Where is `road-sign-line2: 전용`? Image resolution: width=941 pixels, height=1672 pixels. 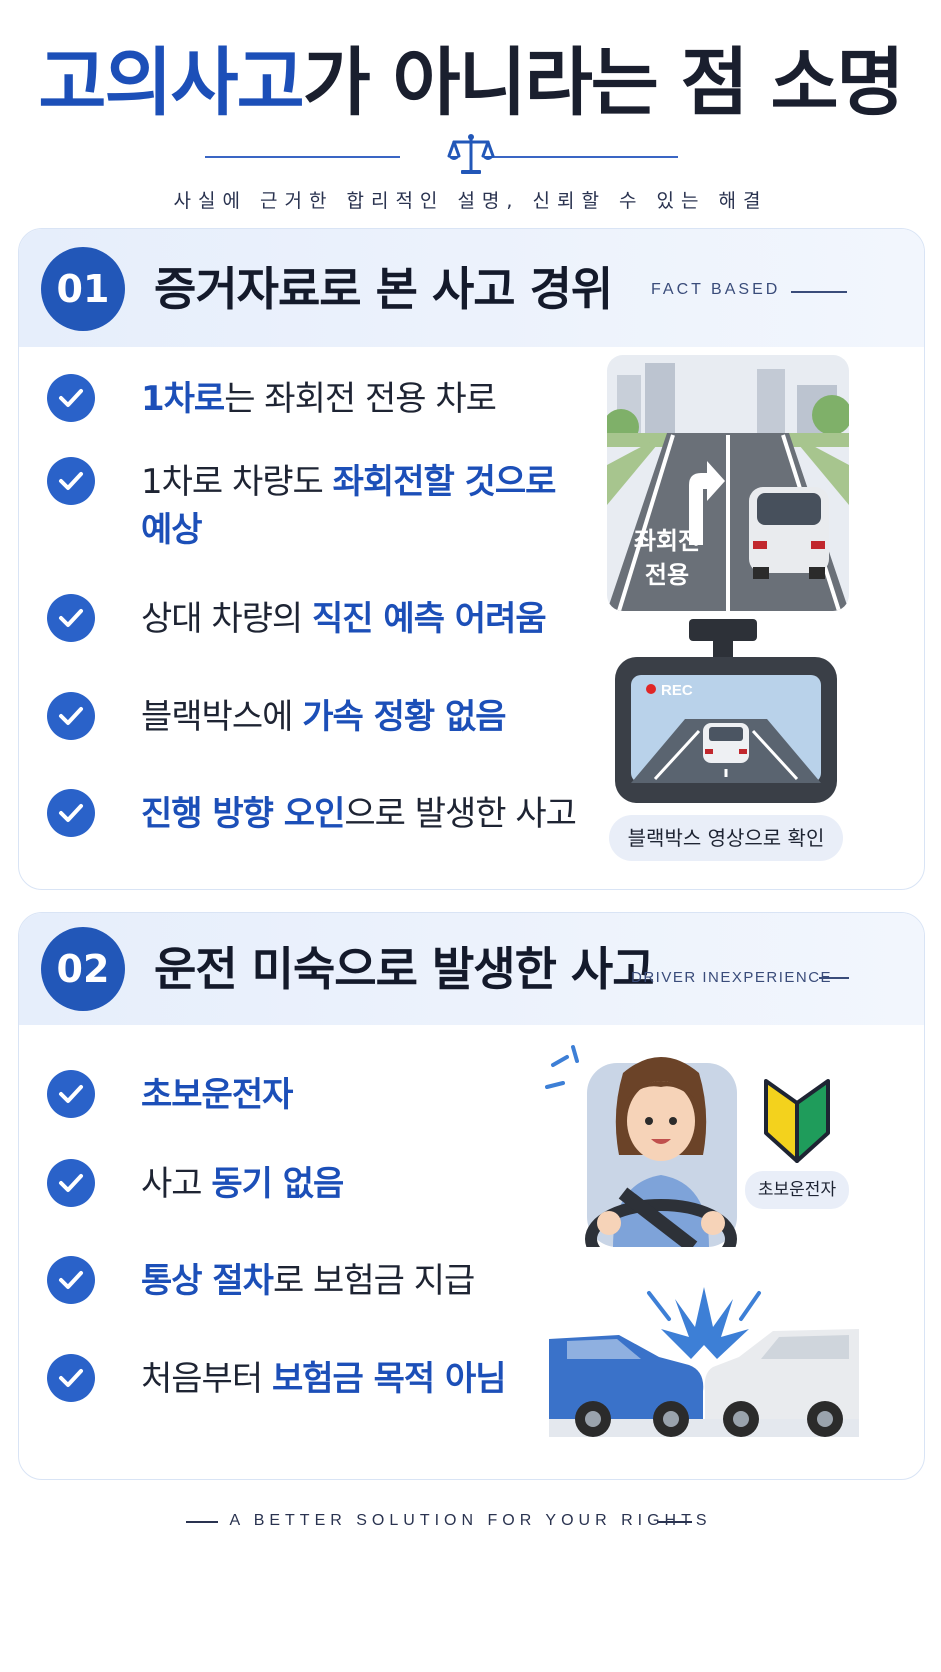 road-sign-line2: 전용 is located at coordinates (667, 575).